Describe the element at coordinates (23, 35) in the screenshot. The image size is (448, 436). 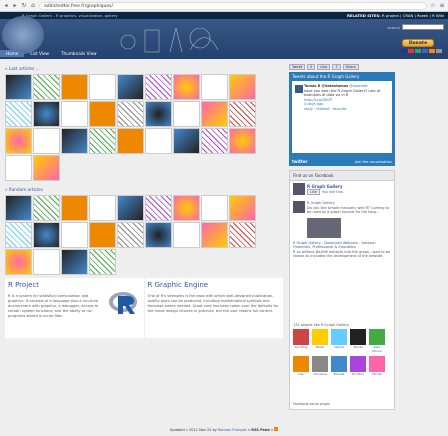
I see `site-logo` at that location.